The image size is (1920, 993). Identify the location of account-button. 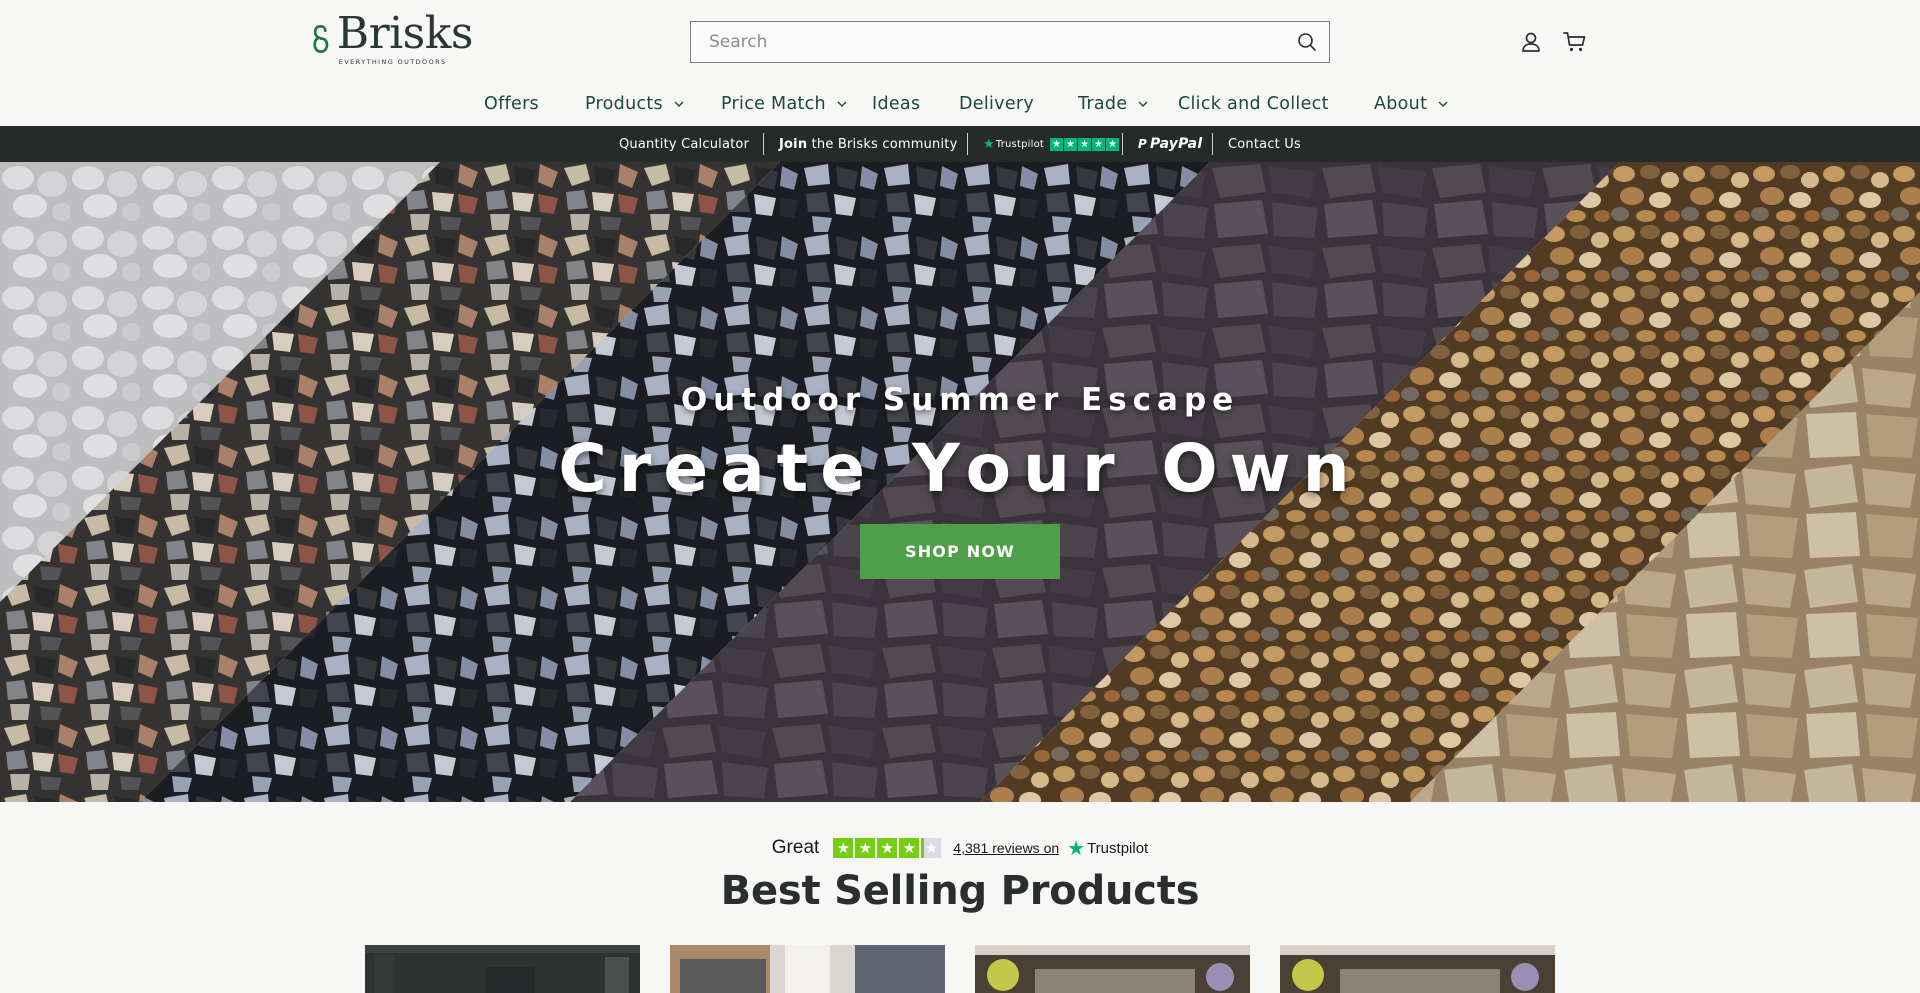
(1531, 42).